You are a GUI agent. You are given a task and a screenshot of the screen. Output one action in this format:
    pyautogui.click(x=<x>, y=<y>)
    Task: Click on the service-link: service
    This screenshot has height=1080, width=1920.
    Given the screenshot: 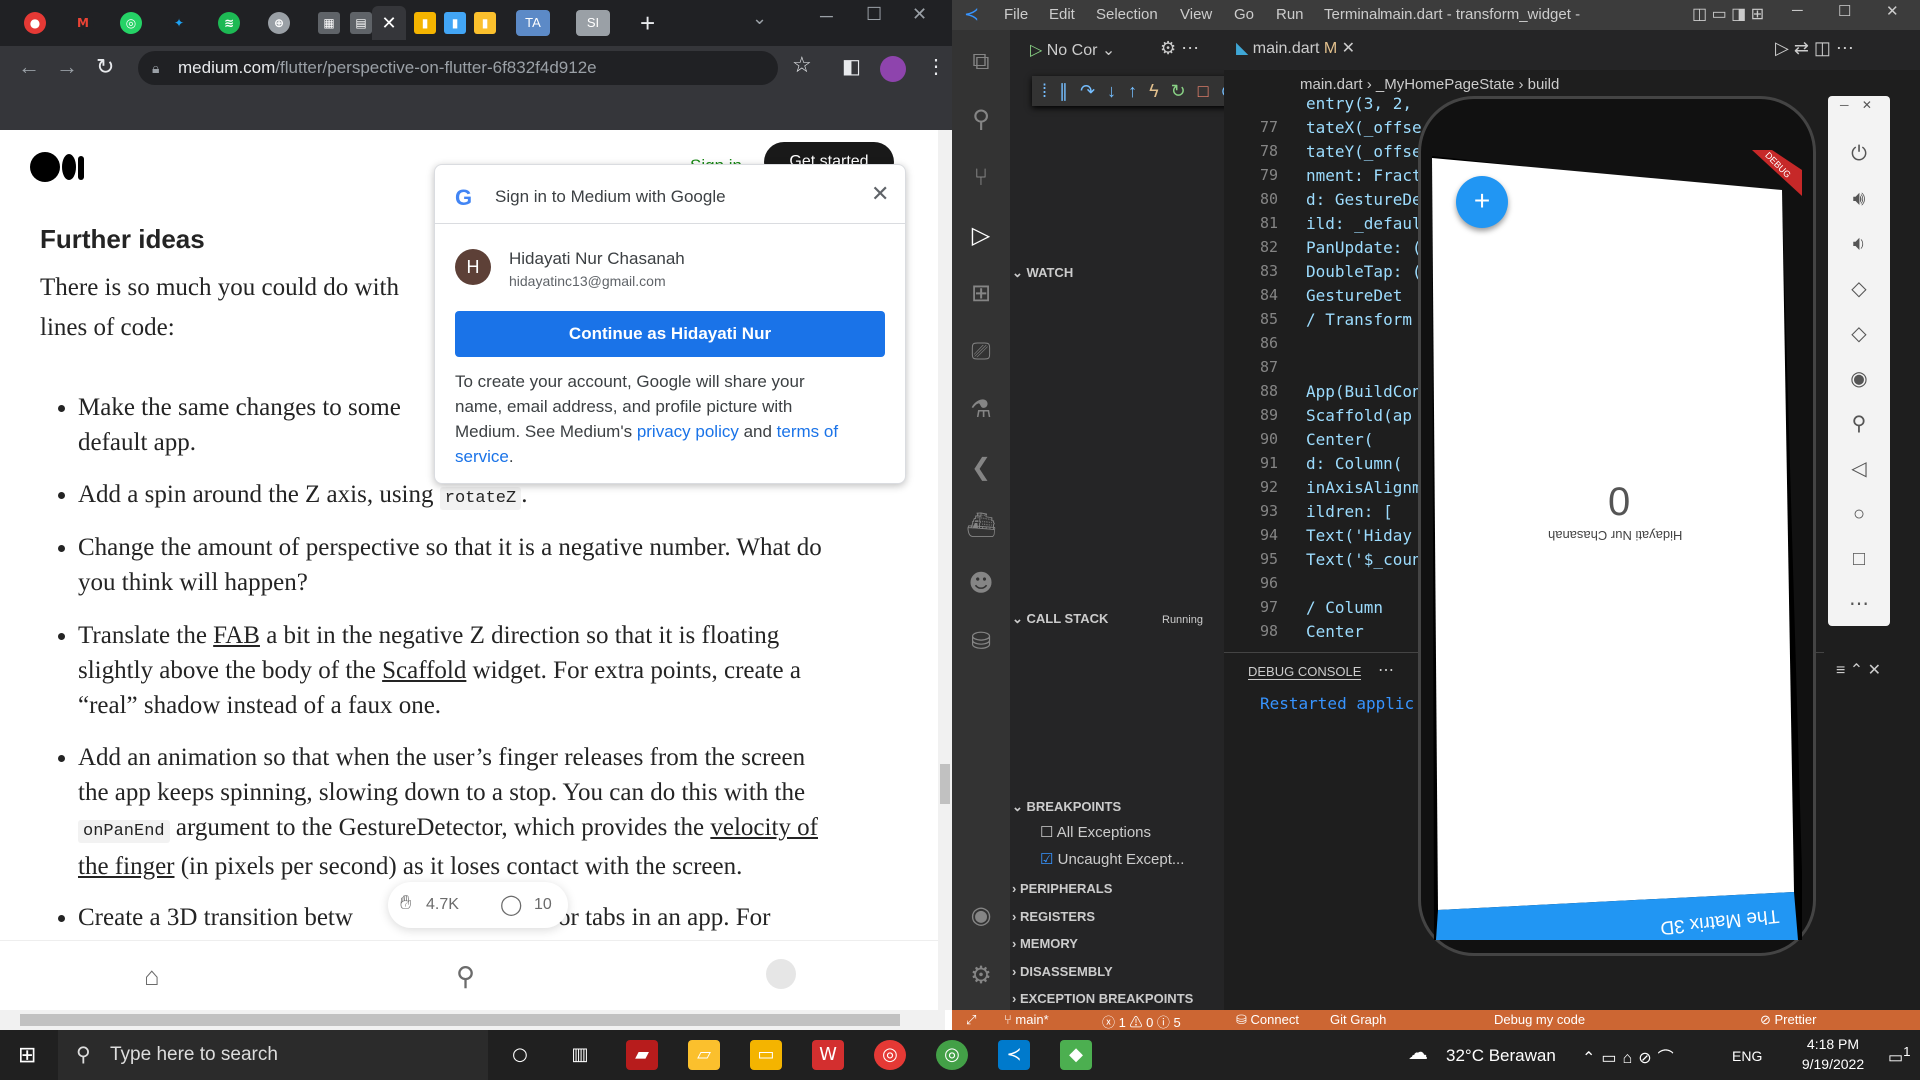 What is the action you would take?
    pyautogui.click(x=482, y=456)
    